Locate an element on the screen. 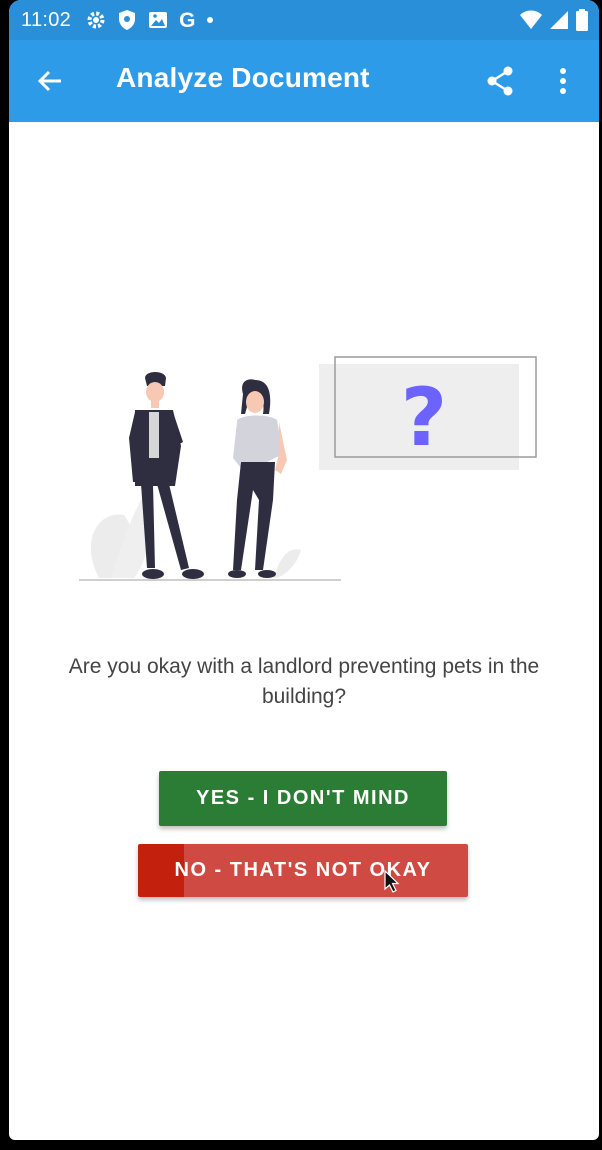 The image size is (602, 1150). battery-icon is located at coordinates (582, 20).